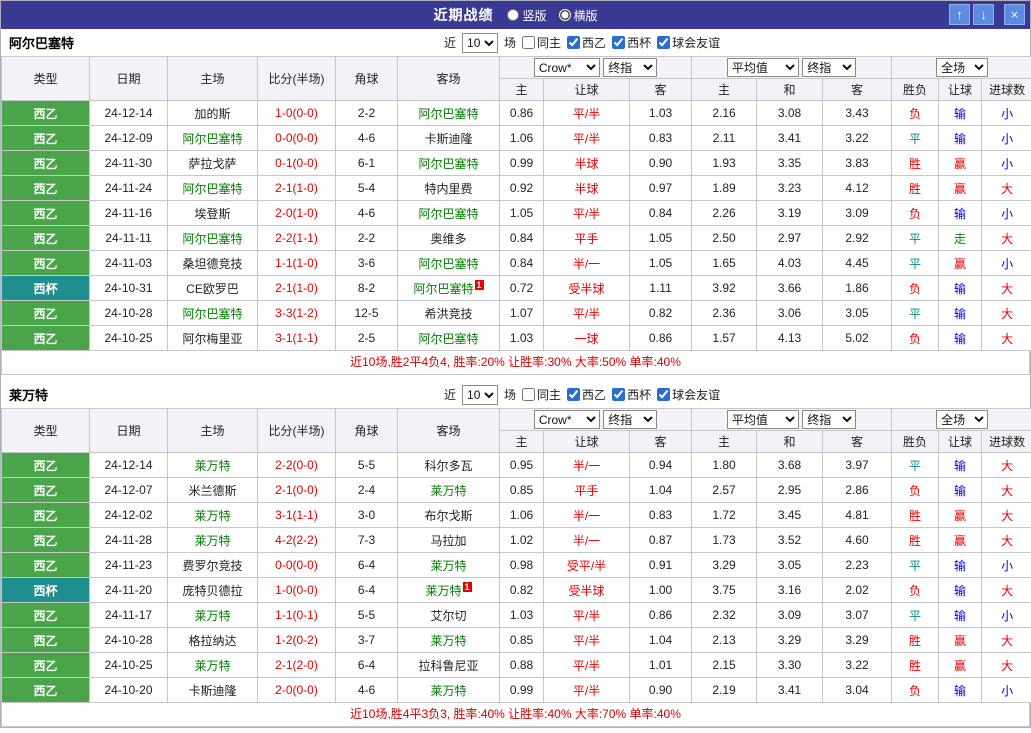  I want to click on avg-odds-away: 3.43, so click(857, 113).